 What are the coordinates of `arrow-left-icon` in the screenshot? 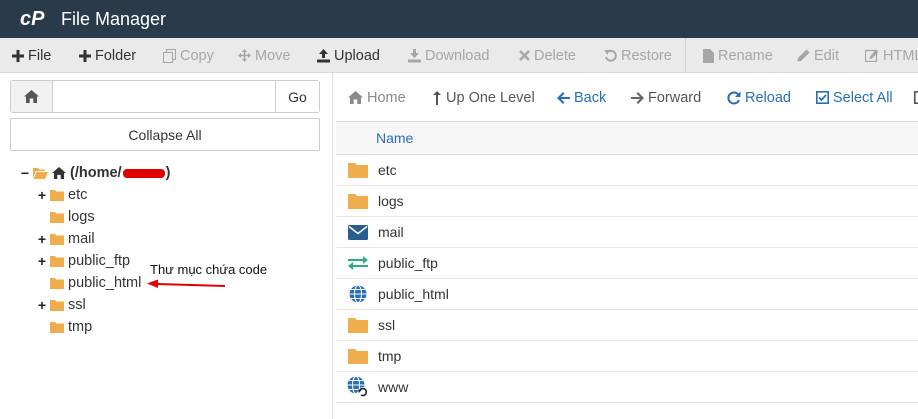 It's located at (563, 97).